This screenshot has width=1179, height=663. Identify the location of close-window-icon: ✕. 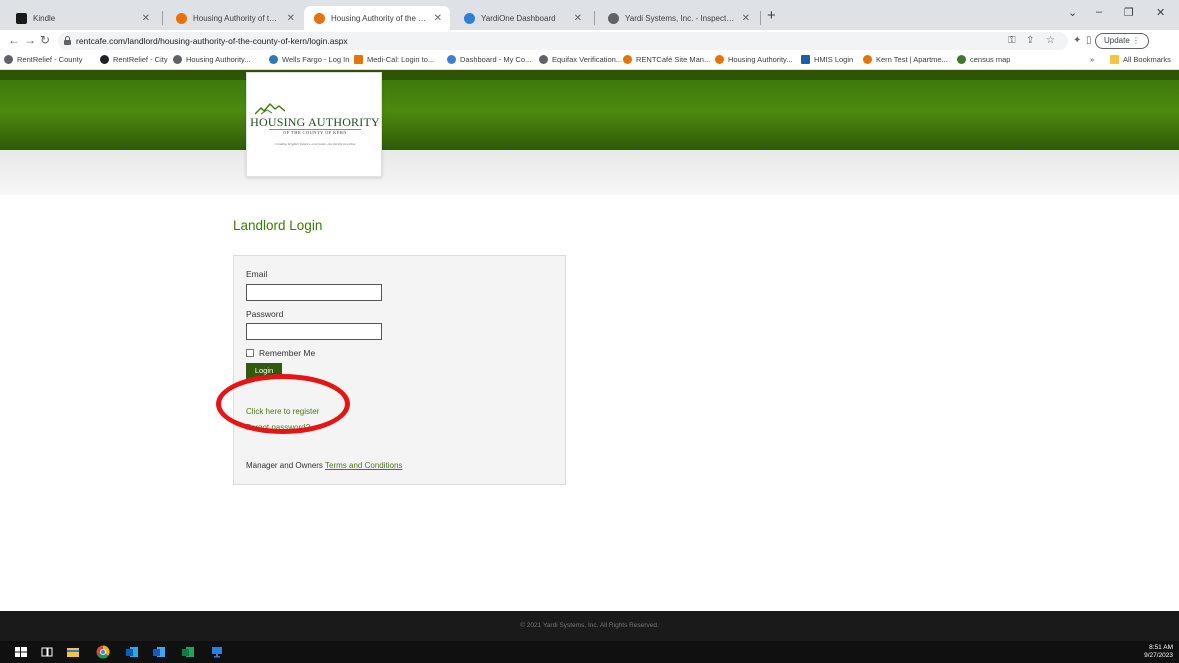
(1160, 12).